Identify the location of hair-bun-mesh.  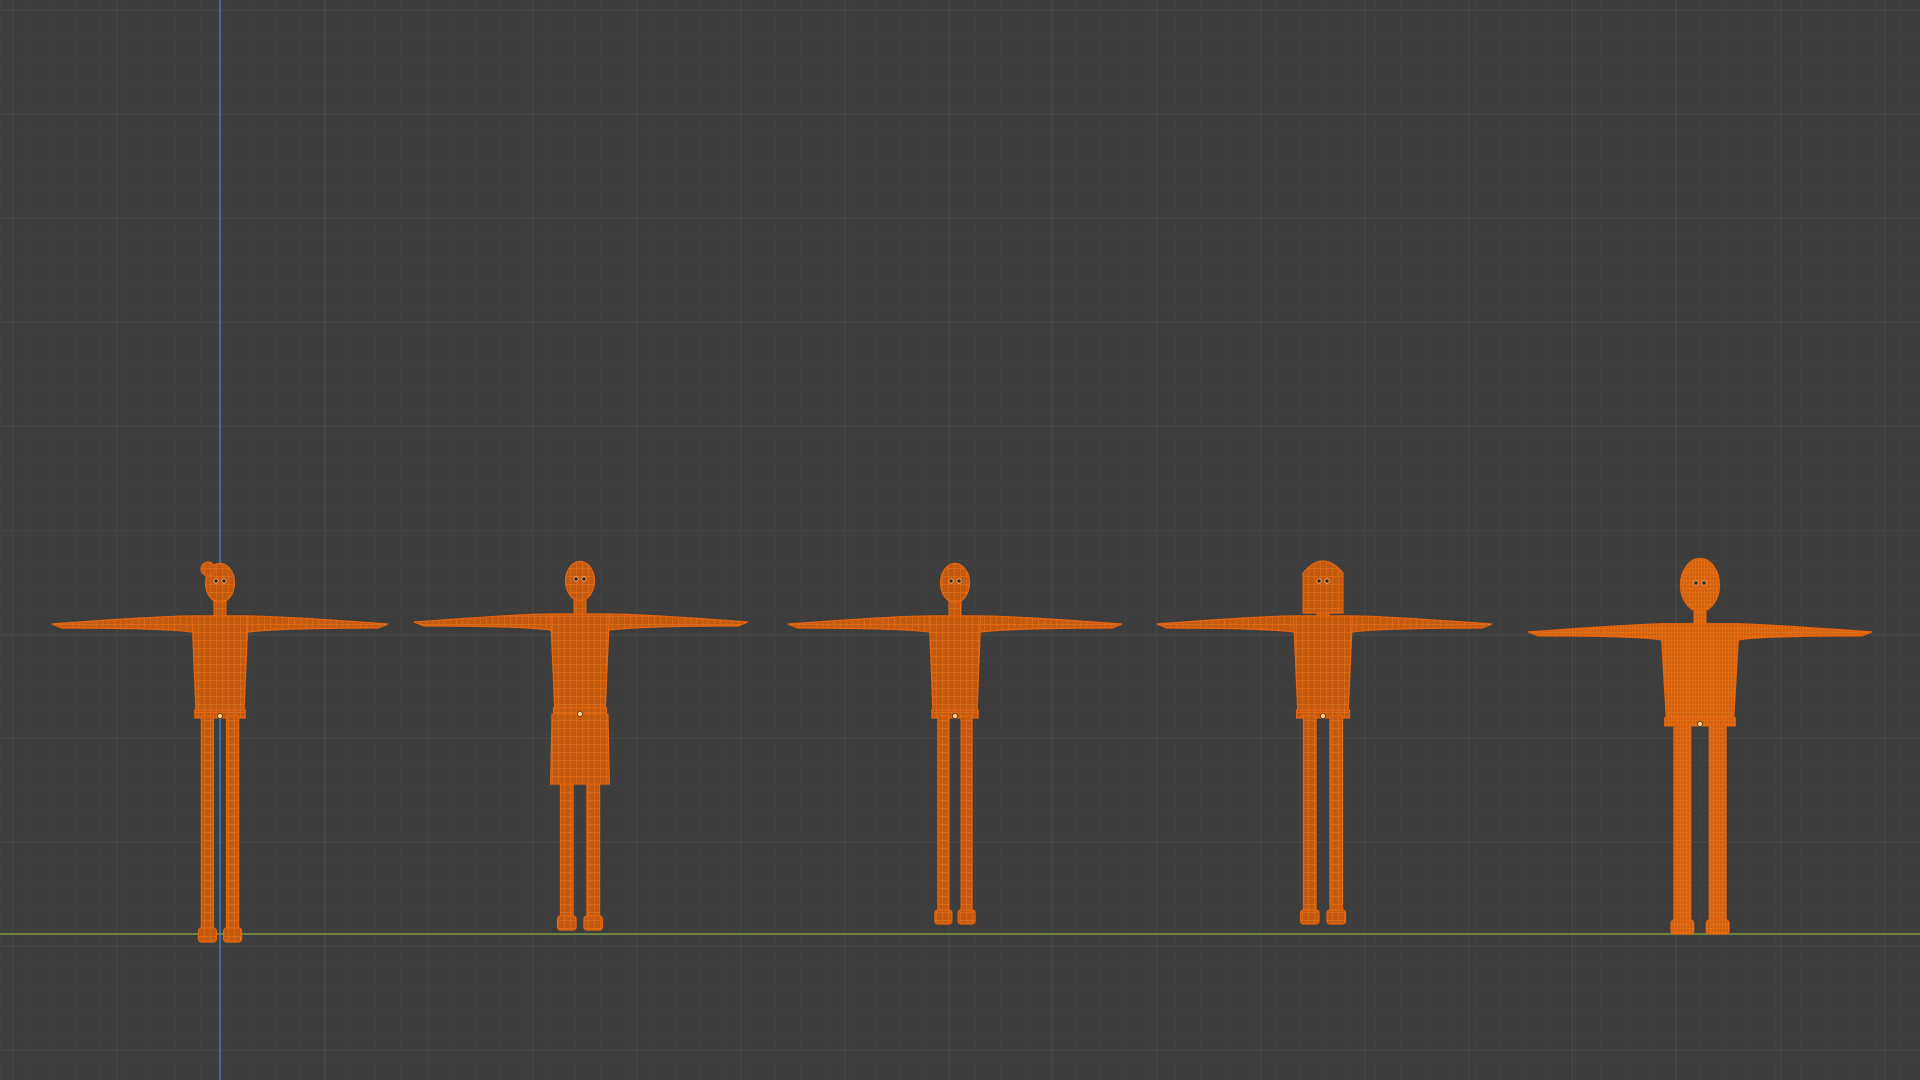
(208, 569).